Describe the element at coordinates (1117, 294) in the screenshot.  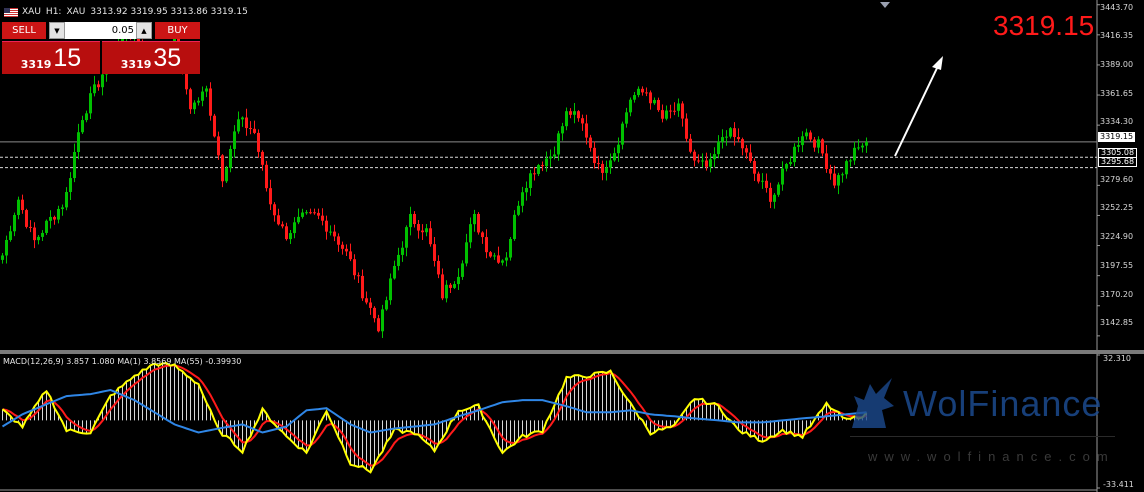
I see `price-tick: 3170.20` at that location.